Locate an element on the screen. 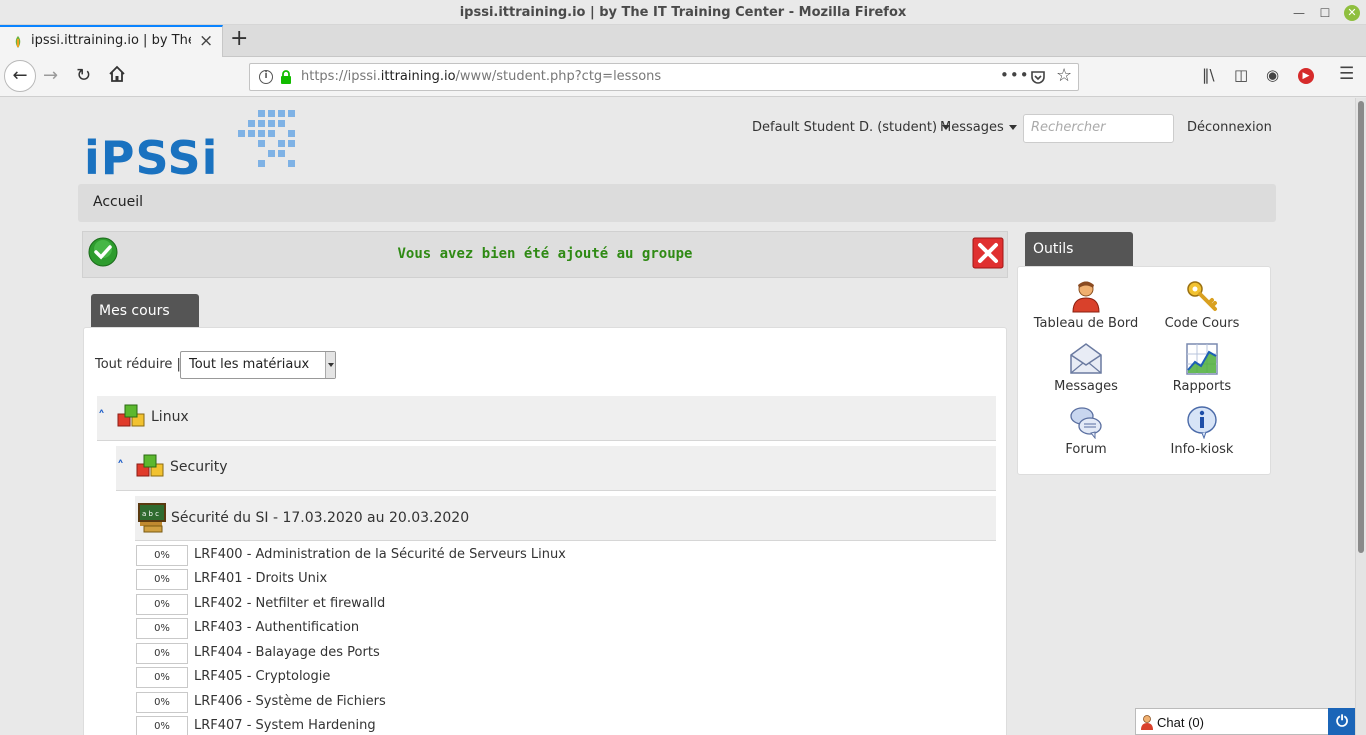 Image resolution: width=1366 pixels, height=735 pixels. tool-dashboard: Tableau de Bord is located at coordinates (1086, 305).